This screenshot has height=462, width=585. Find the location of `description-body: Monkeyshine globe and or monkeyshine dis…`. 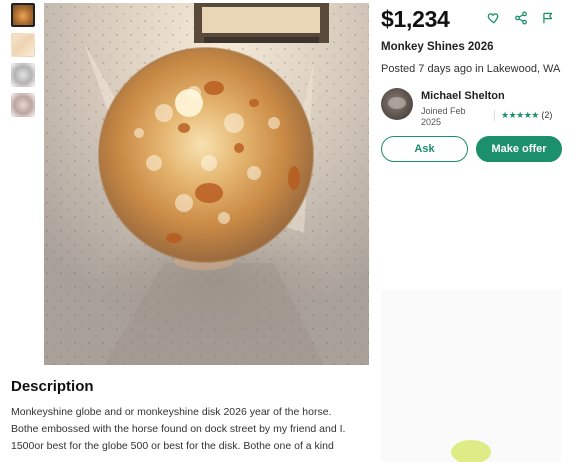

description-body: Monkeyshine globe and or monkeyshine dis… is located at coordinates (178, 429).